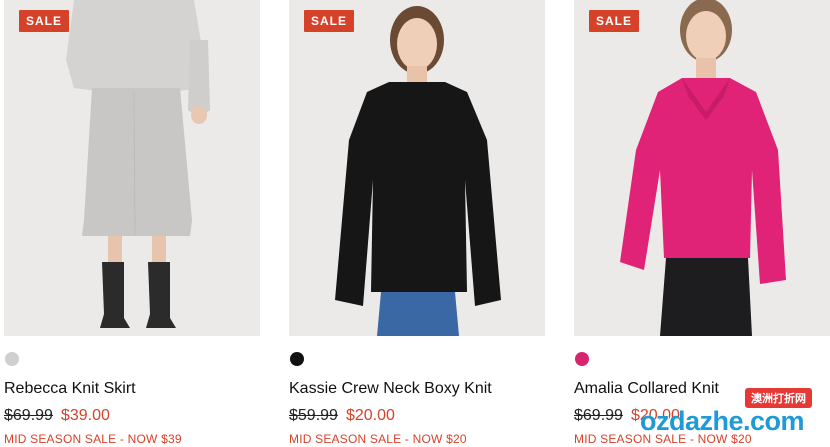 The width and height of the screenshot is (830, 447). I want to click on price-row: $69.99 $20.00, so click(627, 416).